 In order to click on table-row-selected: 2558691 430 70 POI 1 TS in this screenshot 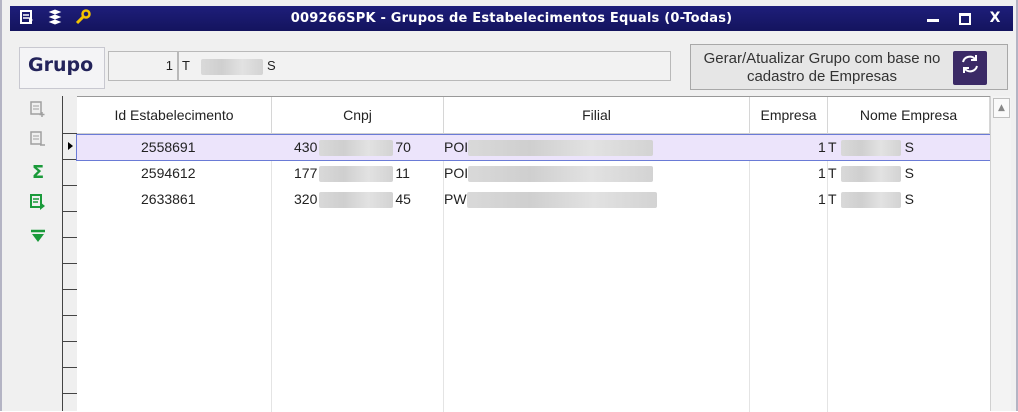, I will do `click(533, 147)`.